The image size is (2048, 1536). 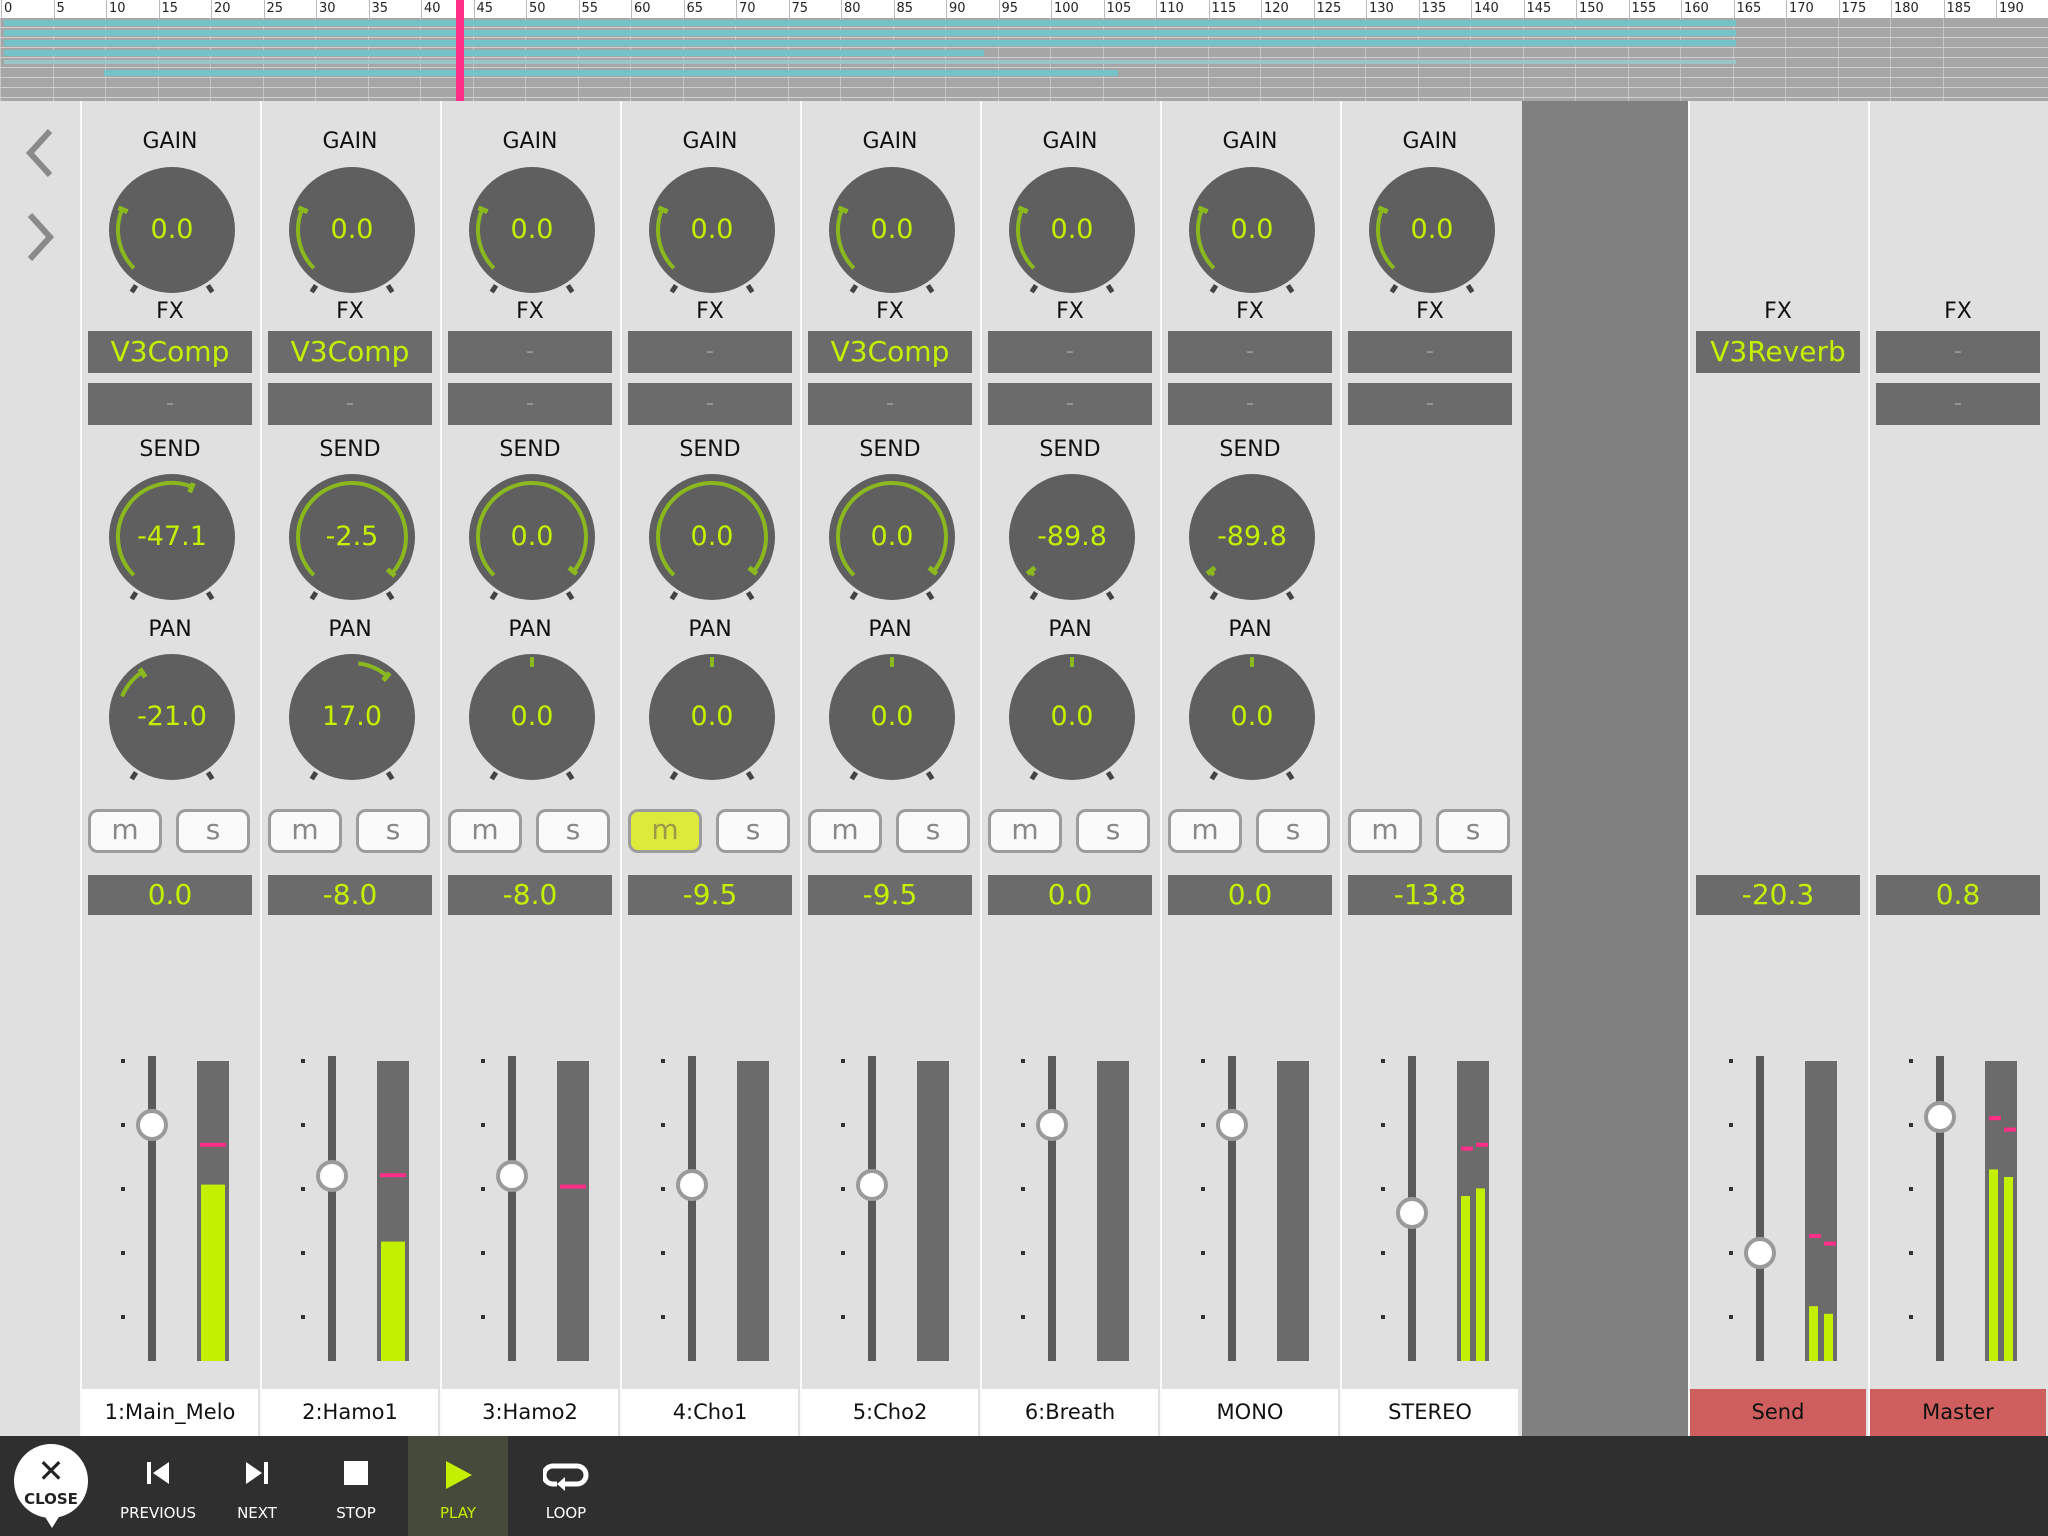 What do you see at coordinates (158, 1486) in the screenshot?
I see `previous-button: PREVIOUS` at bounding box center [158, 1486].